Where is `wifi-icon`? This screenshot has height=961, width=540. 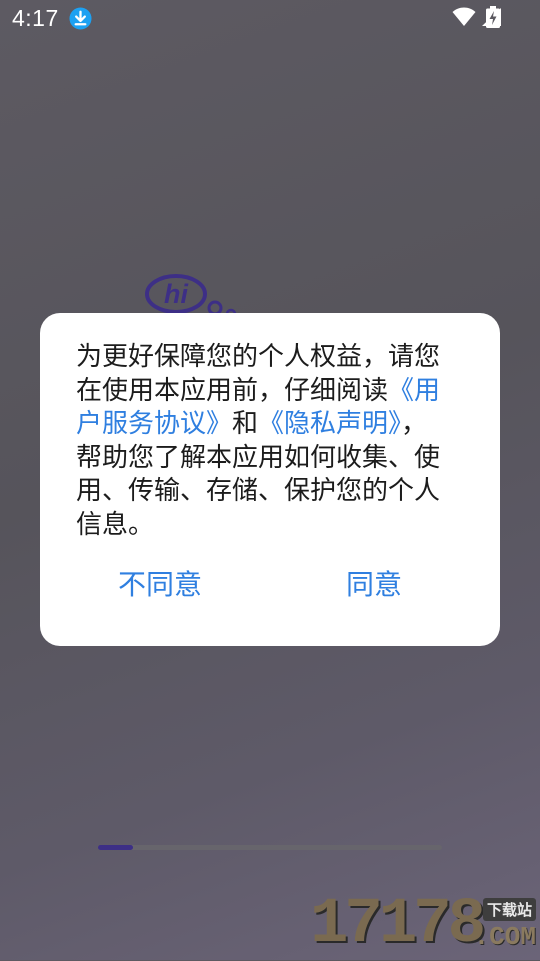 wifi-icon is located at coordinates (464, 16).